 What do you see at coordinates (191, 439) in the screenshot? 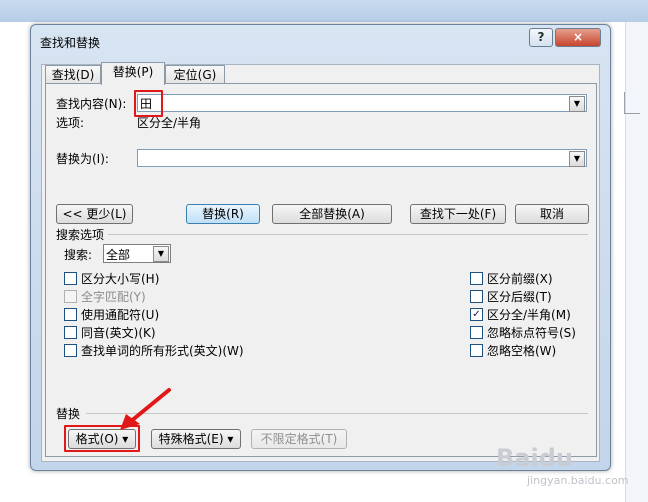
I see `special-format-label: 特殊格式(E)` at bounding box center [191, 439].